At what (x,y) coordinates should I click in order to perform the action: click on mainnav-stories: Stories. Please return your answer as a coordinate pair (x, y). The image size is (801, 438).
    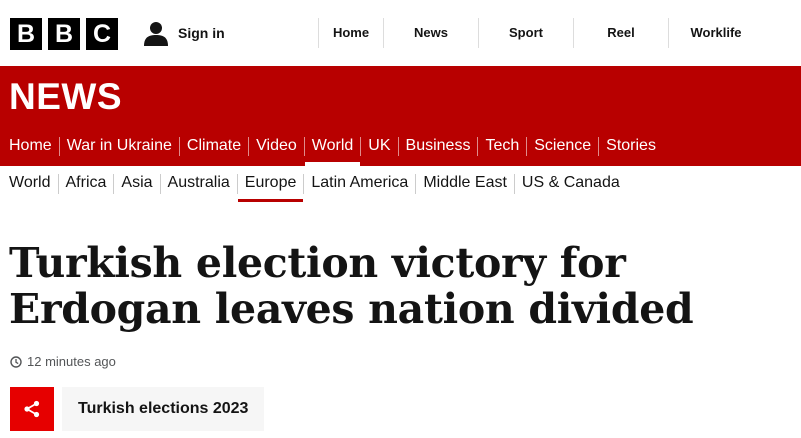
    Looking at the image, I should click on (631, 147).